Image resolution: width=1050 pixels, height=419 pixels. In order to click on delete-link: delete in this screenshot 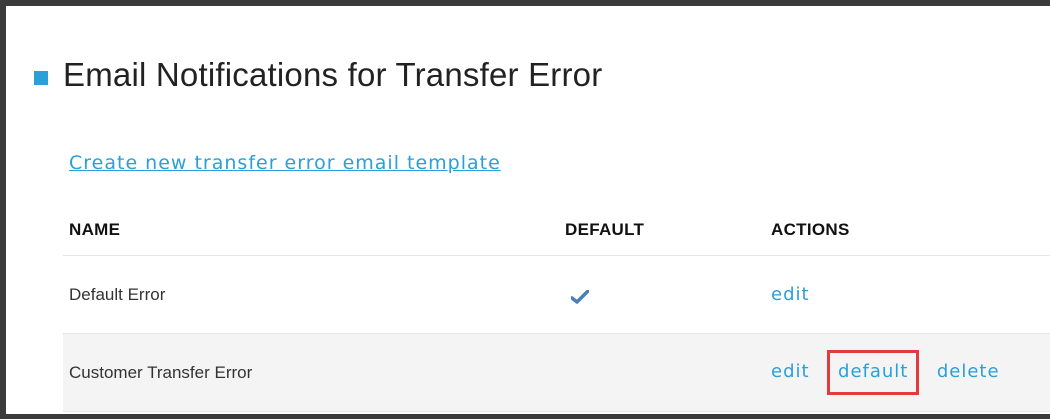, I will do `click(968, 371)`.